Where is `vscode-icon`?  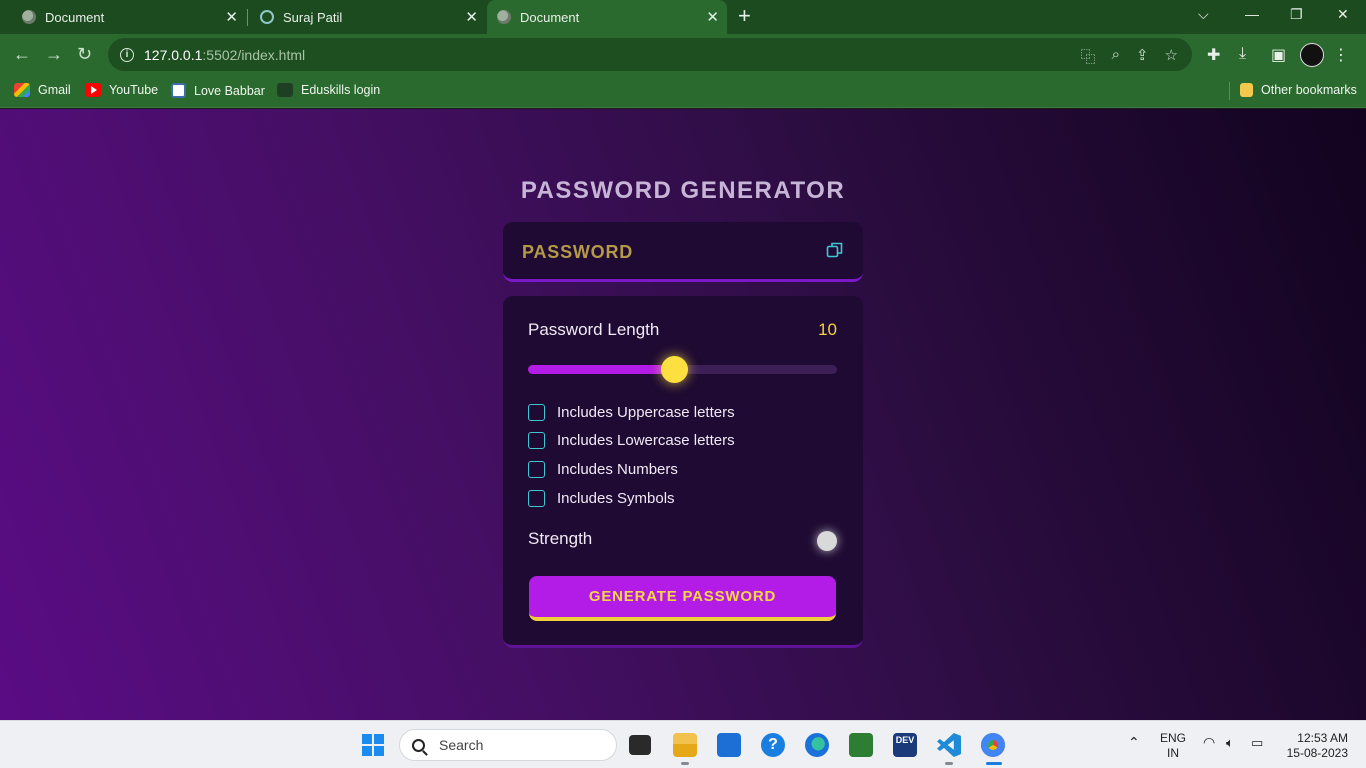
vscode-icon is located at coordinates (949, 745).